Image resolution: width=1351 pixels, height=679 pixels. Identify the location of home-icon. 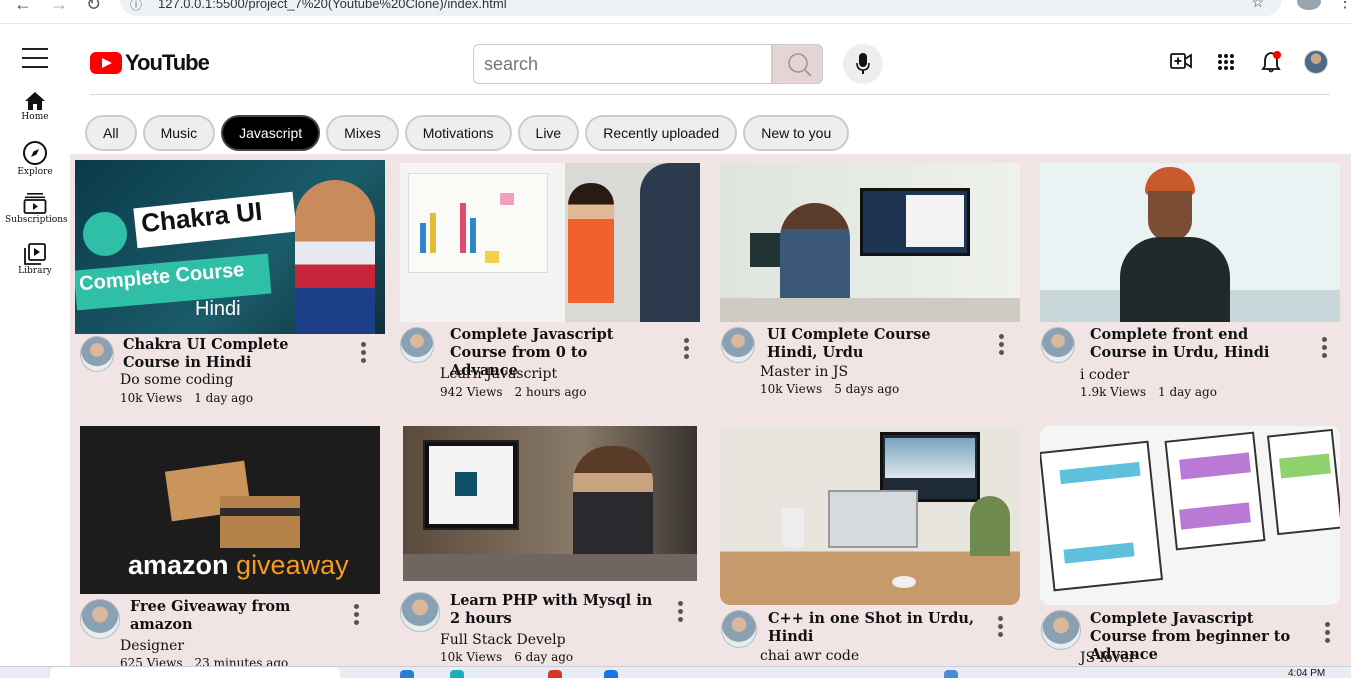
(35, 101).